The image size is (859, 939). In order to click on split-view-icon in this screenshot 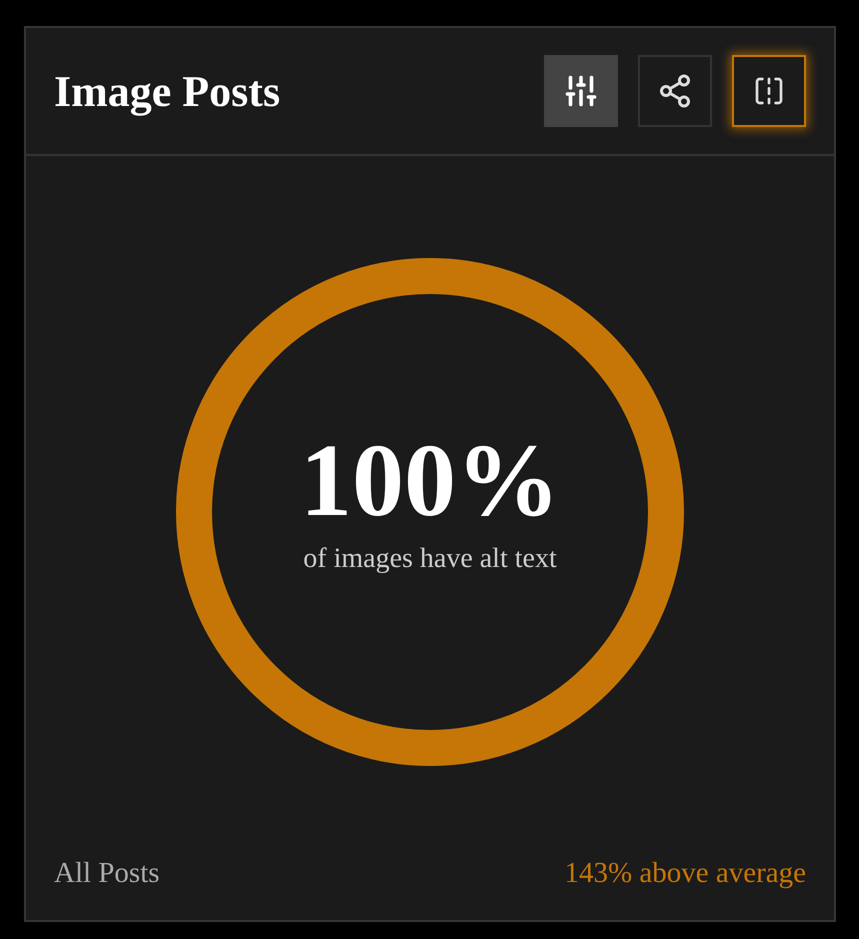, I will do `click(769, 91)`.